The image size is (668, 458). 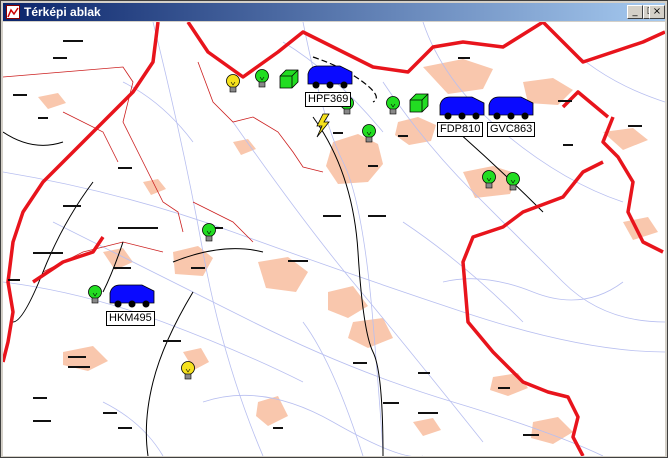 I want to click on close-button: ×, so click(x=657, y=12).